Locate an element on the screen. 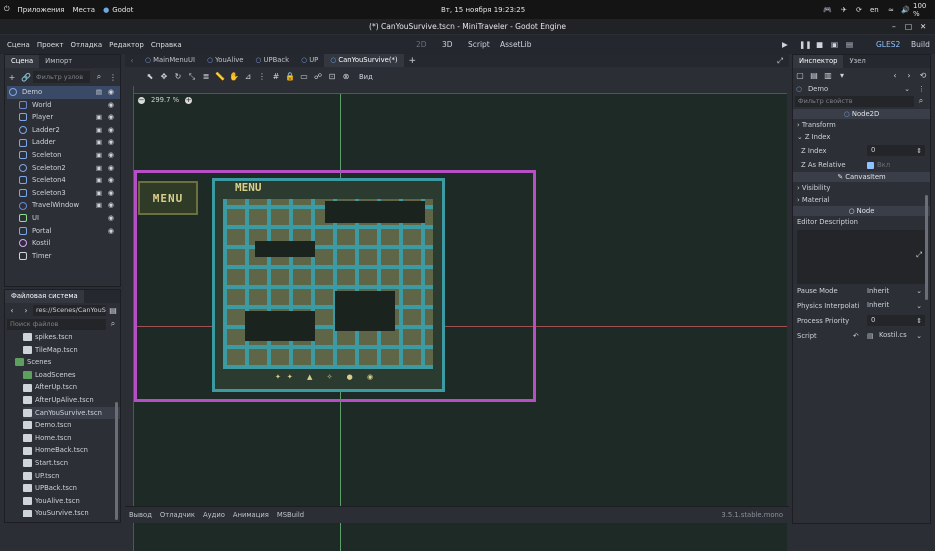 The image size is (935, 551). bottom-tab: Анимация is located at coordinates (251, 515).